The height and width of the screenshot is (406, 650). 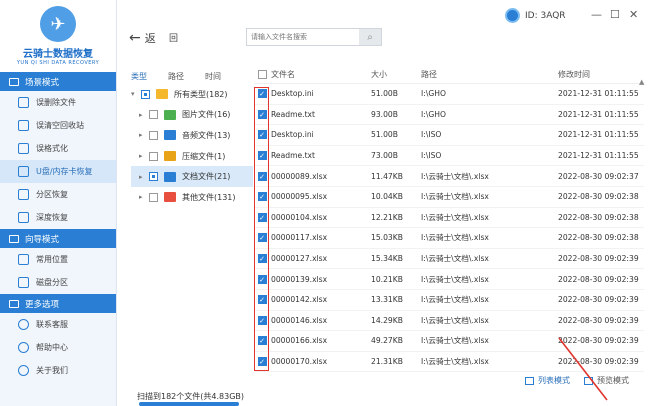 I want to click on highlight-box, so click(x=261, y=229).